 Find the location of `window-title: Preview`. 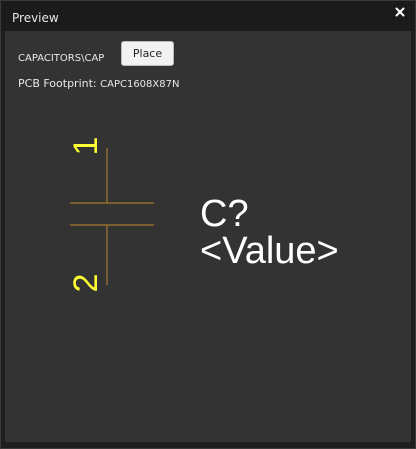

window-title: Preview is located at coordinates (35, 18).